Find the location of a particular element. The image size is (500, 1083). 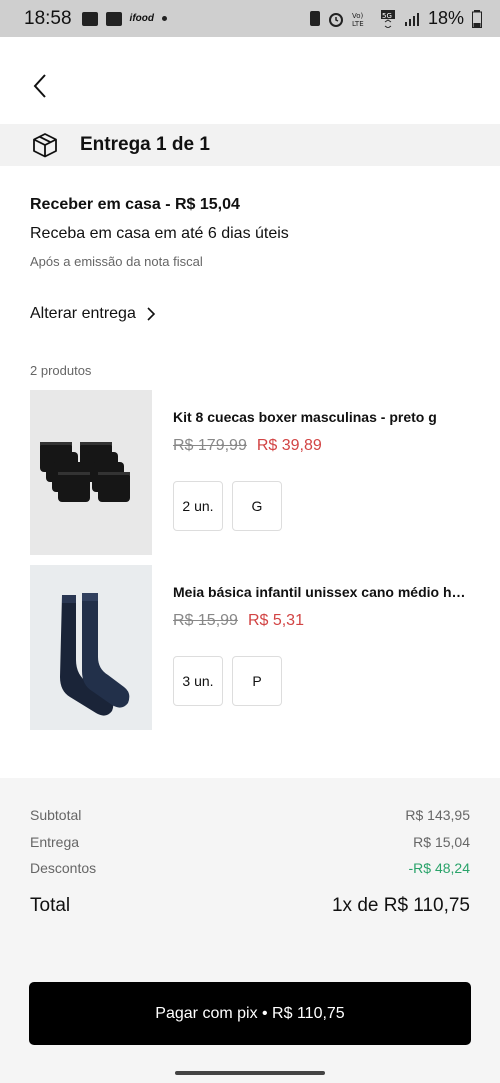

5g-icon: 5G is located at coordinates (387, 18).